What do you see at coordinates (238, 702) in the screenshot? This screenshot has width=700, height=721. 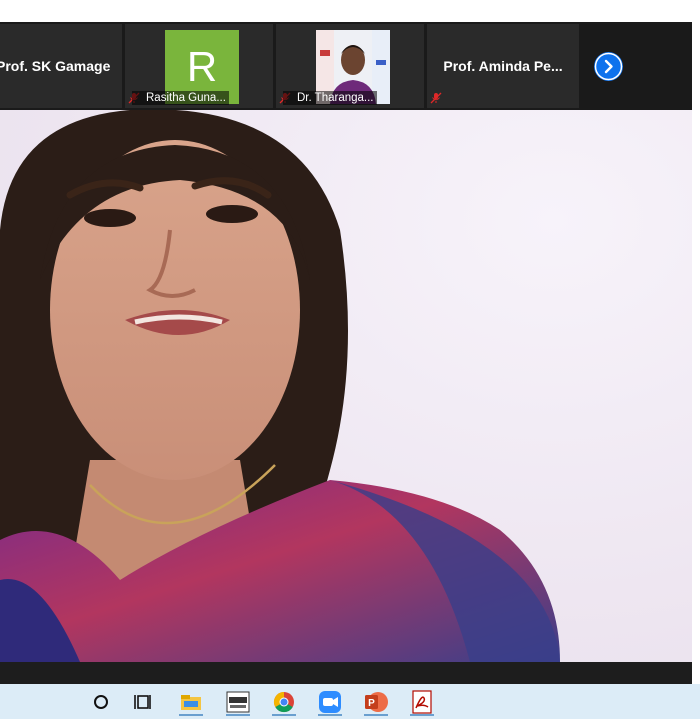 I see `app-icon` at bounding box center [238, 702].